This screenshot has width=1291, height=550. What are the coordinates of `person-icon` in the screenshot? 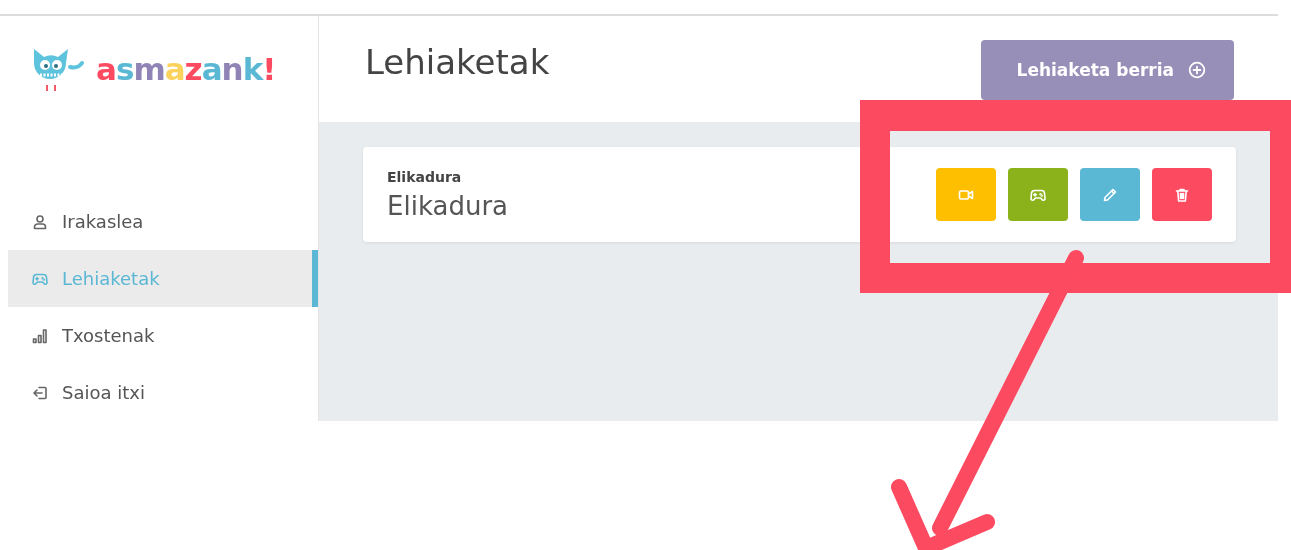 It's located at (40, 221).